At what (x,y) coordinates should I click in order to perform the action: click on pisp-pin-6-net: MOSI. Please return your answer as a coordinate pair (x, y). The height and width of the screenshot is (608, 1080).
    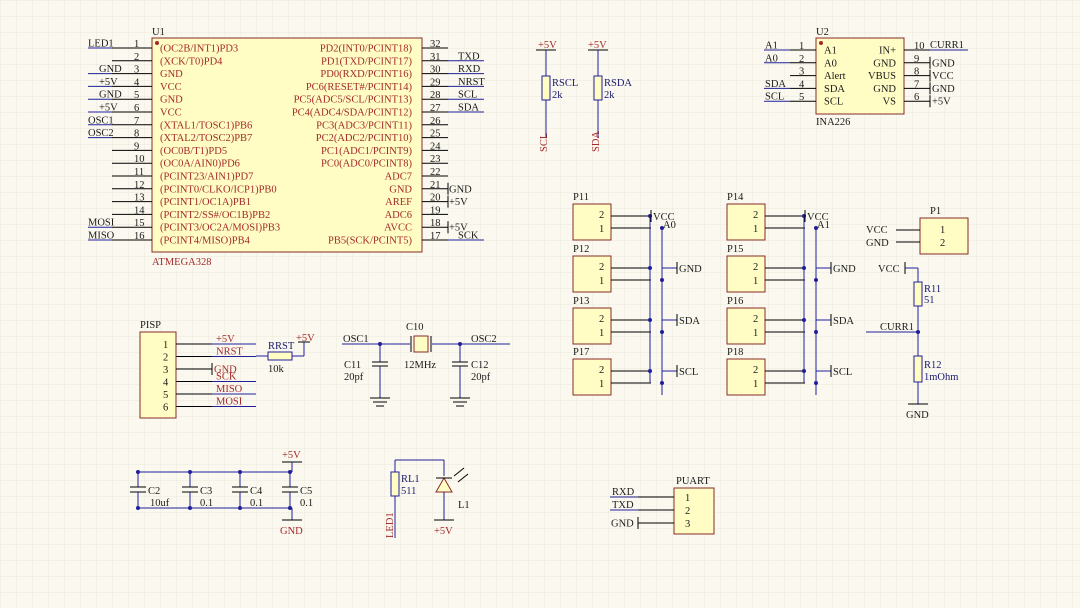
    Looking at the image, I should click on (229, 402).